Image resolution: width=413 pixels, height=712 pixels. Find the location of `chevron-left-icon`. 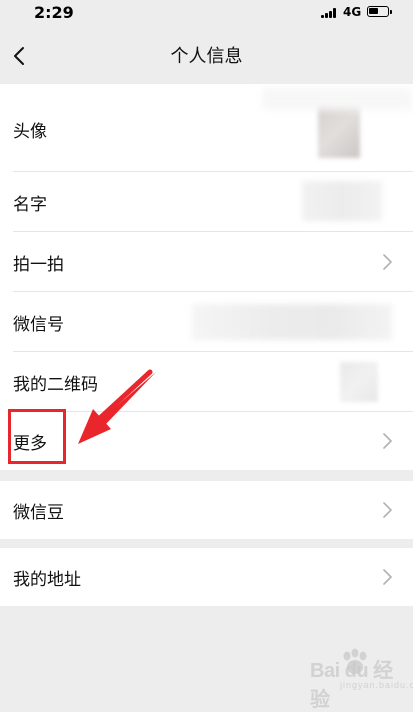

chevron-left-icon is located at coordinates (19, 56).